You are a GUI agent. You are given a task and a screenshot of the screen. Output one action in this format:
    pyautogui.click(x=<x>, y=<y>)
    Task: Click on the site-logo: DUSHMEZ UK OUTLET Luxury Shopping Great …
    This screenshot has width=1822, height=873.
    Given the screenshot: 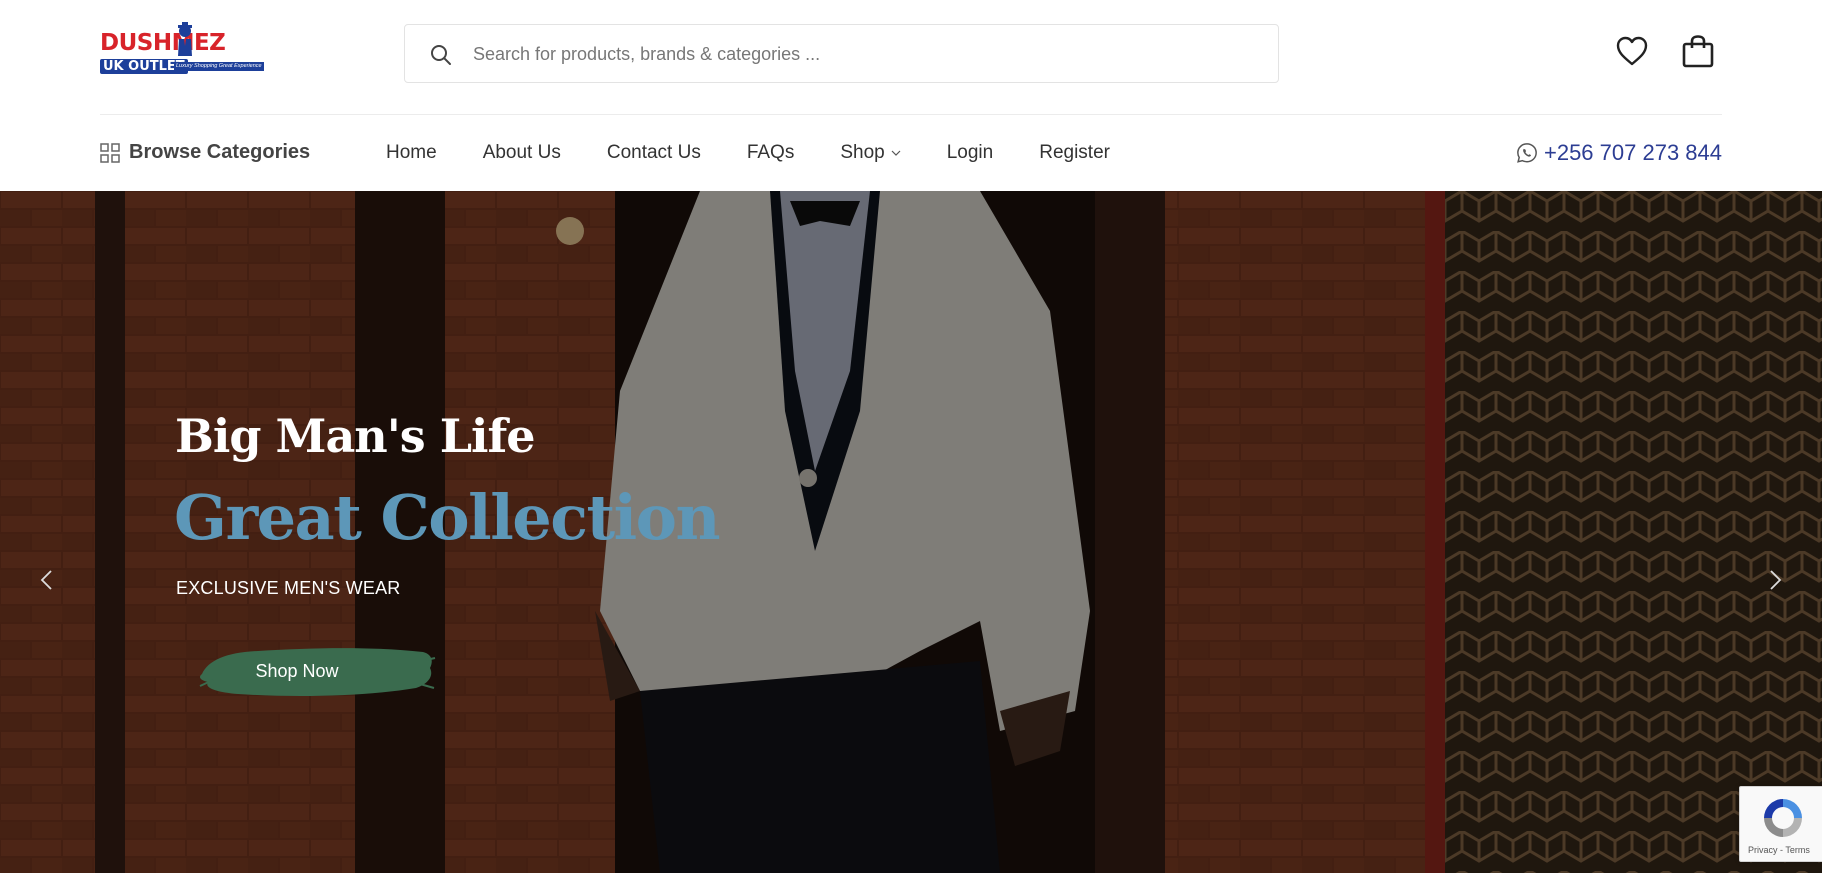 What is the action you would take?
    pyautogui.click(x=182, y=48)
    